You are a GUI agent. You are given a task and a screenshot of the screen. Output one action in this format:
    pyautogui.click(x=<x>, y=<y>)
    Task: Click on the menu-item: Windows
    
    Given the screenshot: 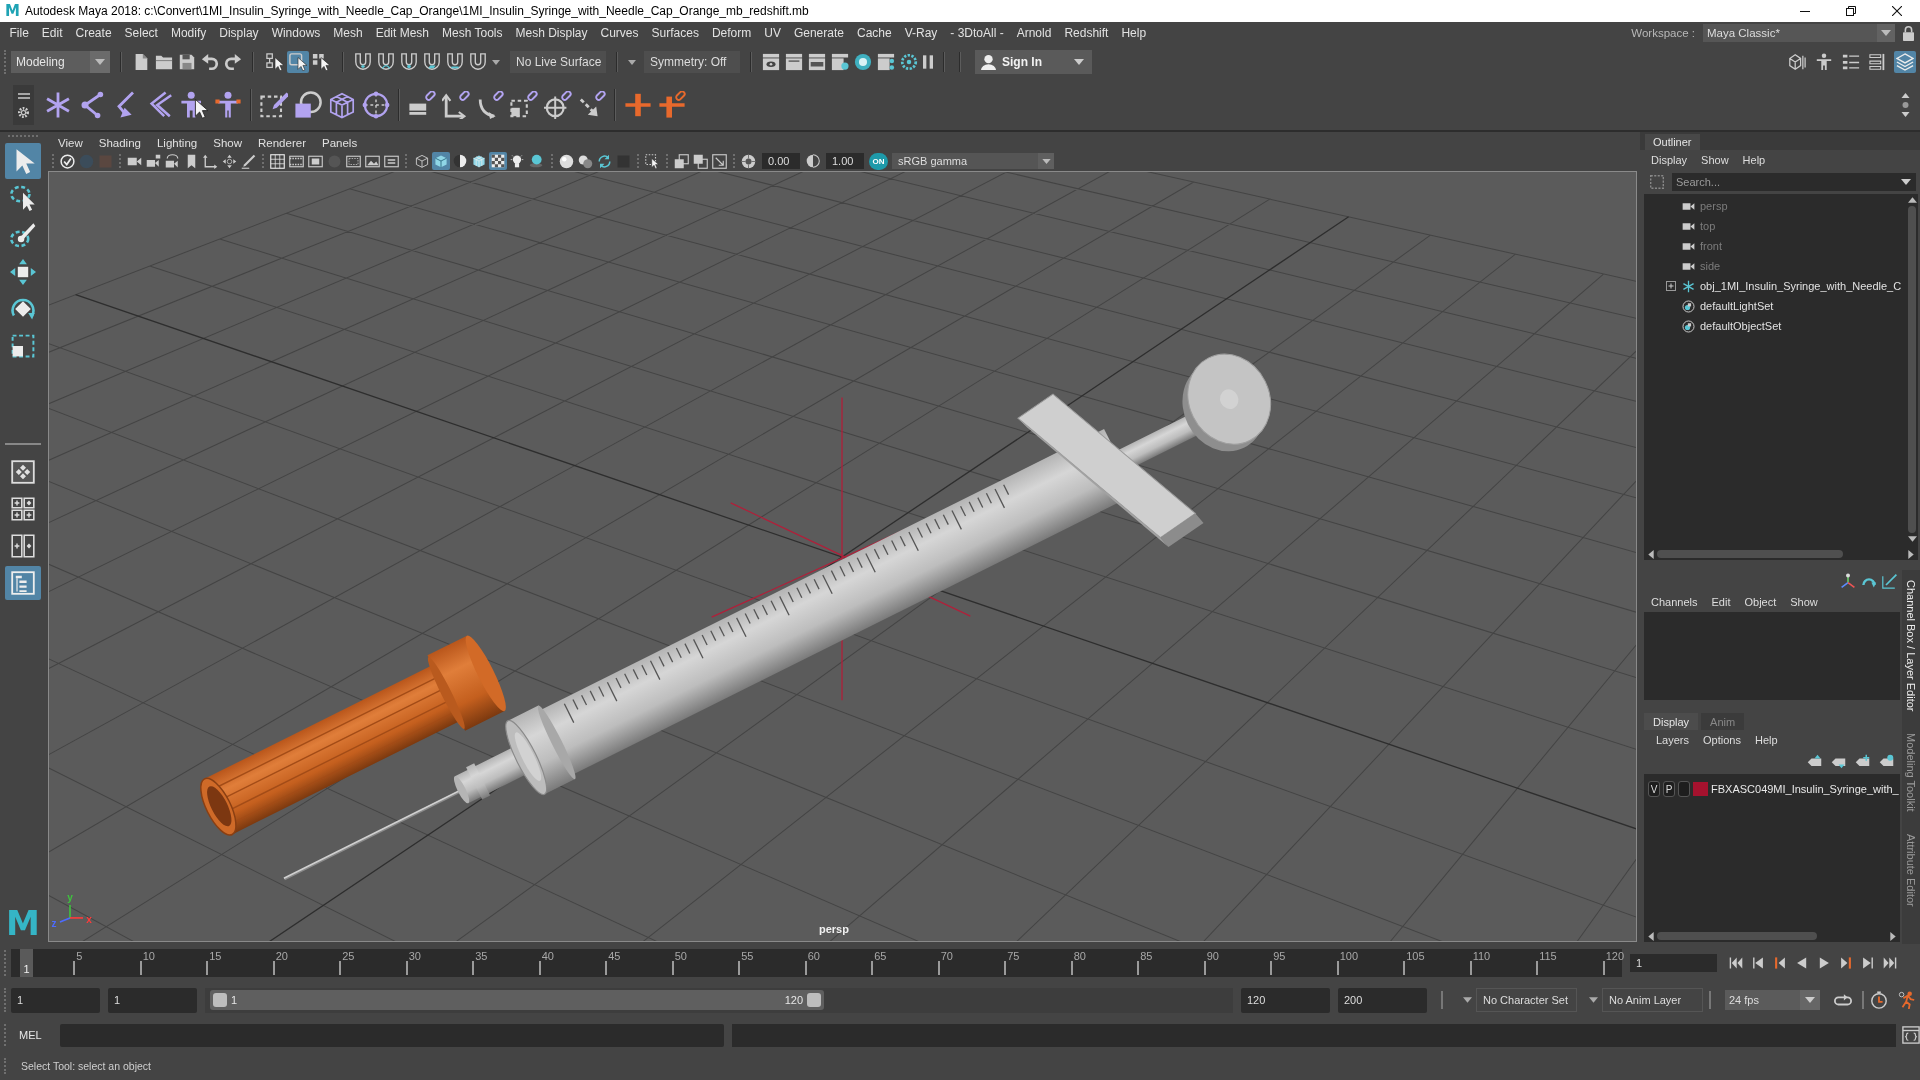 What is the action you would take?
    pyautogui.click(x=296, y=33)
    